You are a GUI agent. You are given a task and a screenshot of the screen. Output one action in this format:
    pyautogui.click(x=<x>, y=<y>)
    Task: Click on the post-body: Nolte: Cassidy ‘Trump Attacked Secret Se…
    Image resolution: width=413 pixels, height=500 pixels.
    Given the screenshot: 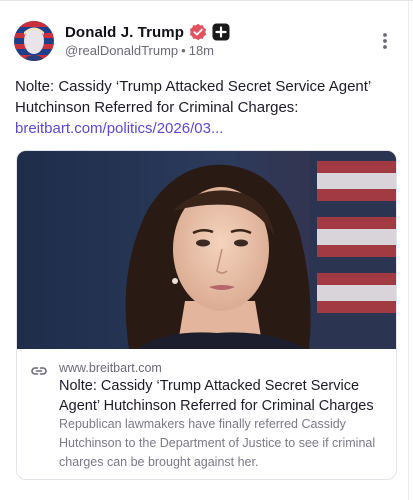 What is the action you would take?
    pyautogui.click(x=207, y=107)
    